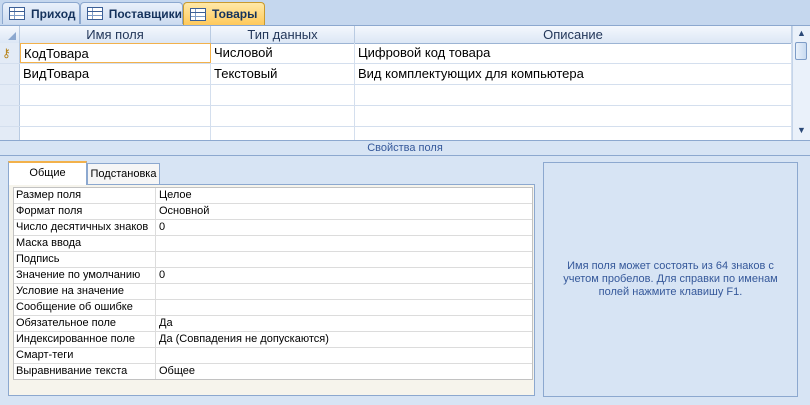  I want to click on property-row: Размер поля Целое, so click(273, 196).